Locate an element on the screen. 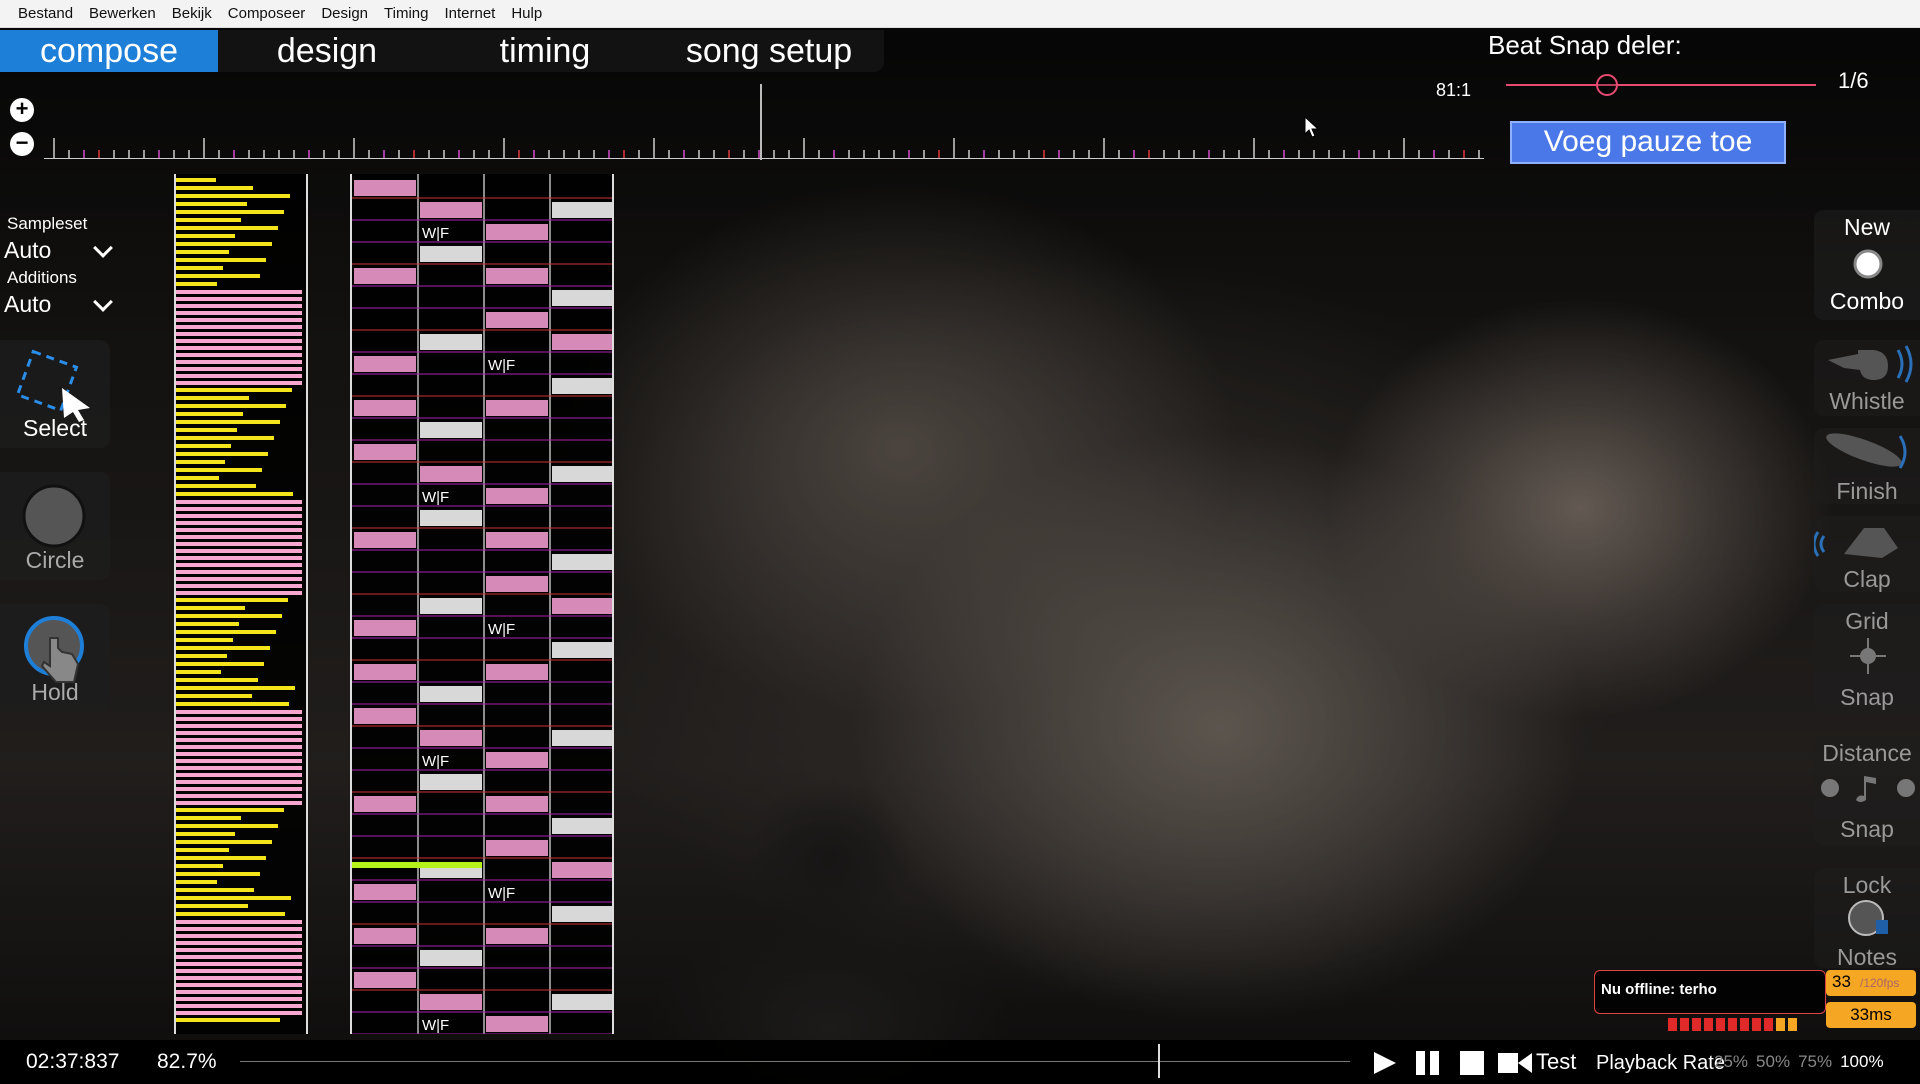 The height and width of the screenshot is (1084, 1920). play-icon is located at coordinates (1384, 1063).